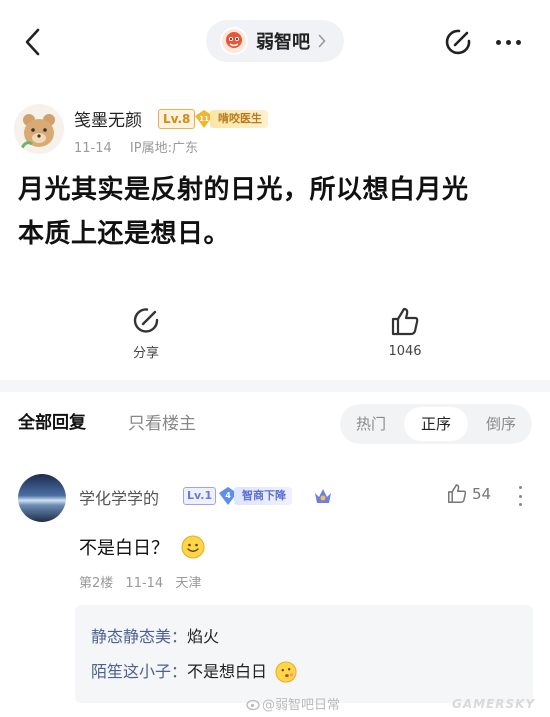 The image size is (550, 717). Describe the element at coordinates (520, 496) in the screenshot. I see `comment-more-button` at that location.